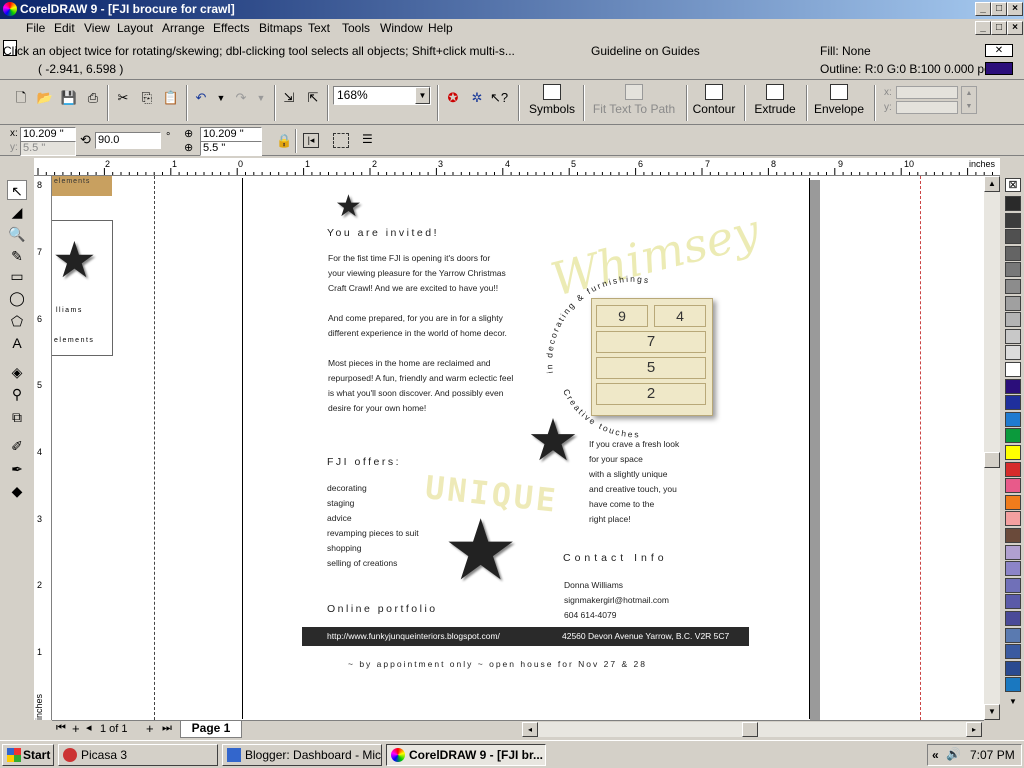 This screenshot has width=1024, height=768. Describe the element at coordinates (477, 98) in the screenshot. I see `corel-online-icon: ✲` at that location.